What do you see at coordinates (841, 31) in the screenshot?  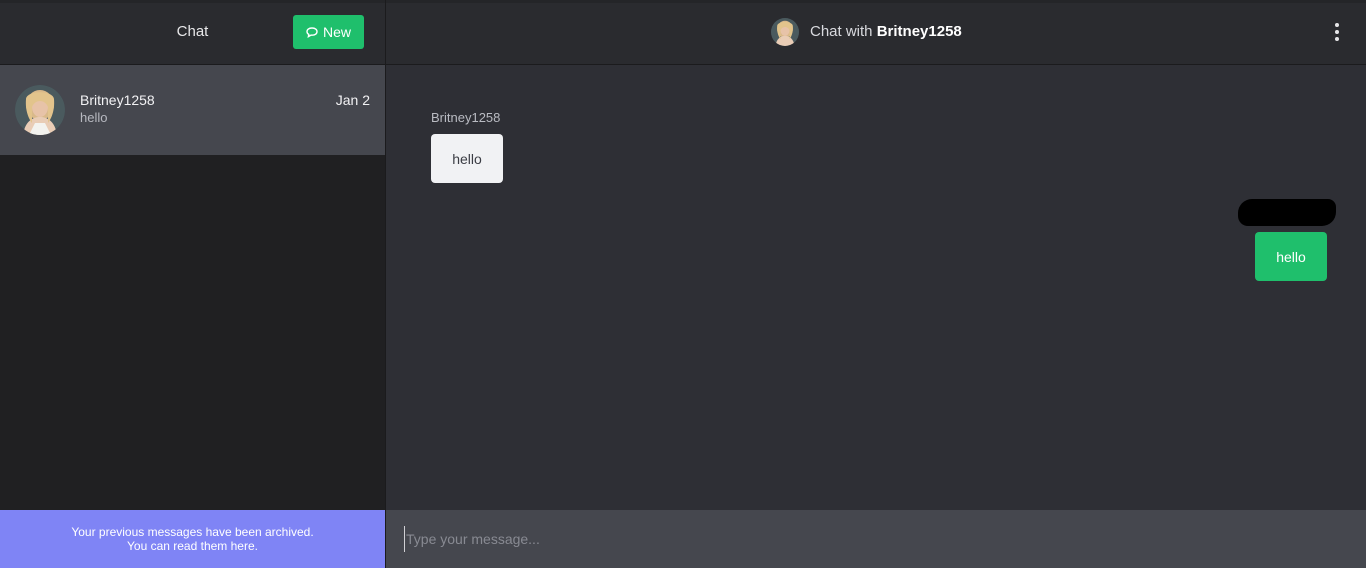 I see `chat-title-prefix: Chat with` at bounding box center [841, 31].